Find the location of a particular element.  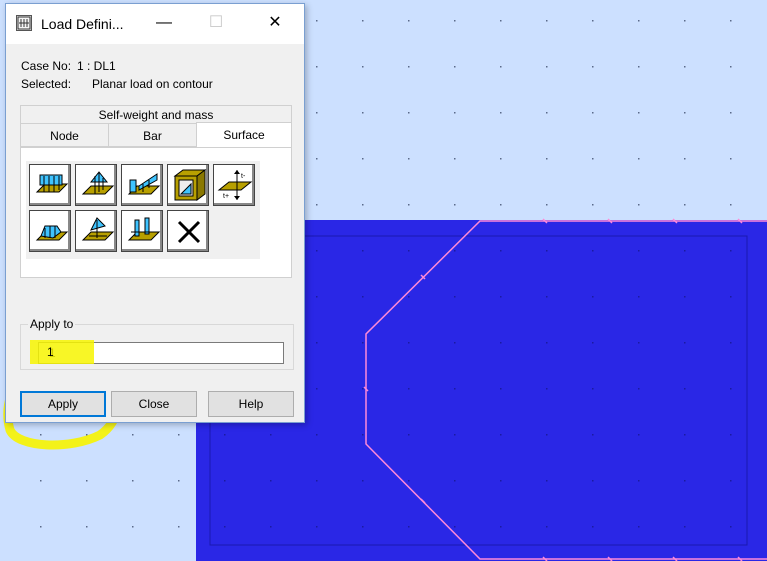

thermal-load-icon: t+ t- is located at coordinates (234, 185).